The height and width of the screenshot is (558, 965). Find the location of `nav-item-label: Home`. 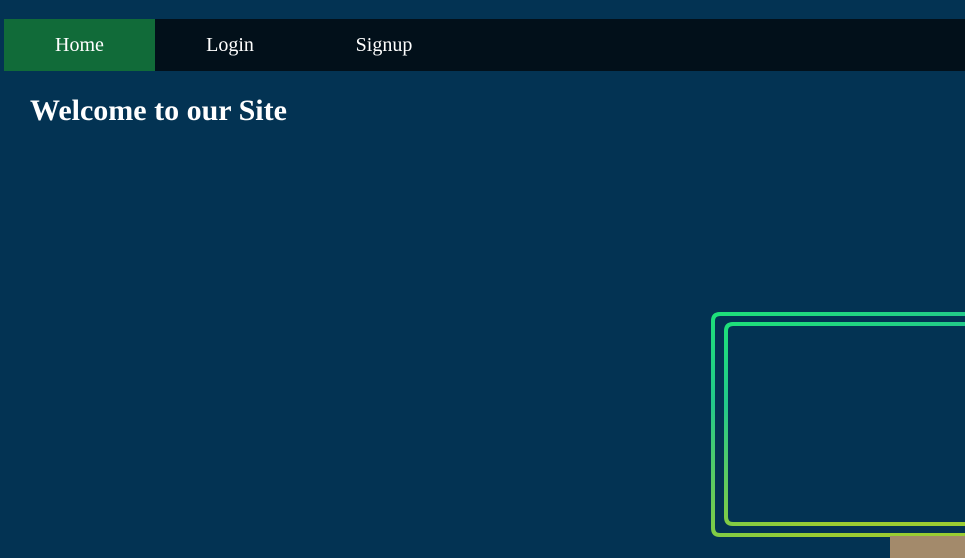

nav-item-label: Home is located at coordinates (79, 44).